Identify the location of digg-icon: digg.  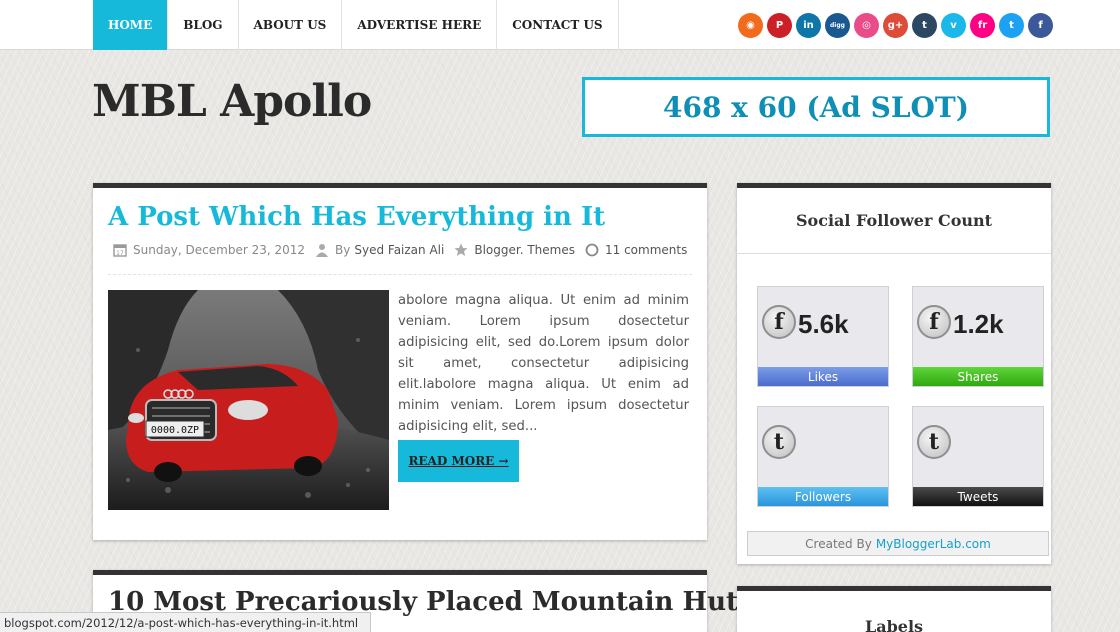
(837, 25).